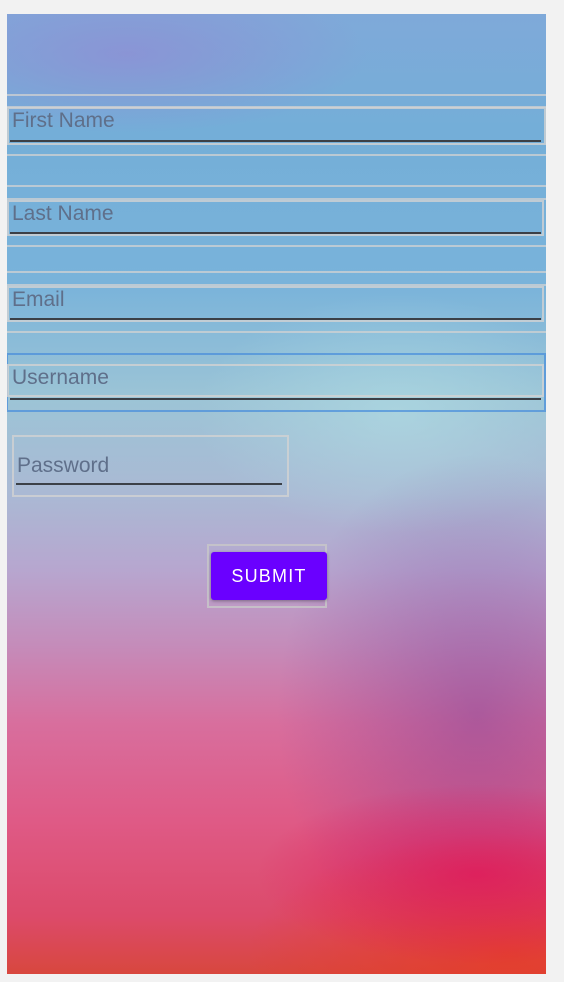  I want to click on first-name-underline, so click(275, 141).